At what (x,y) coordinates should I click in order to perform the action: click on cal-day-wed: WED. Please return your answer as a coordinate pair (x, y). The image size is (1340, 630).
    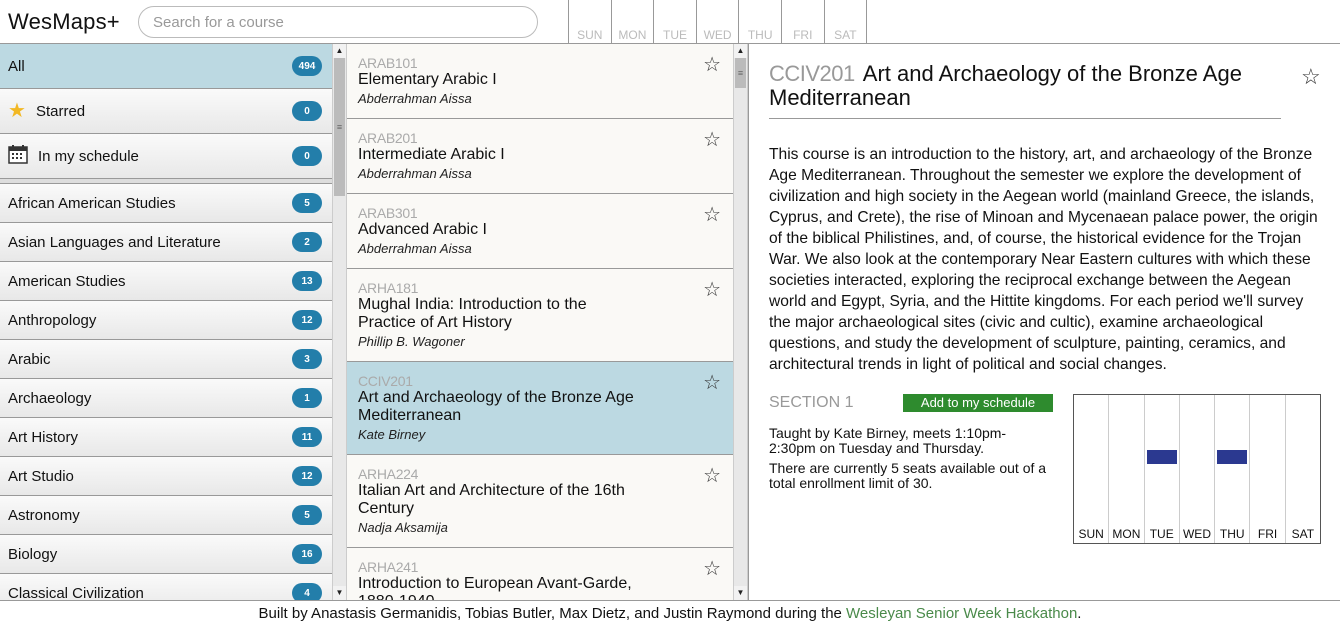
    Looking at the image, I should click on (1198, 469).